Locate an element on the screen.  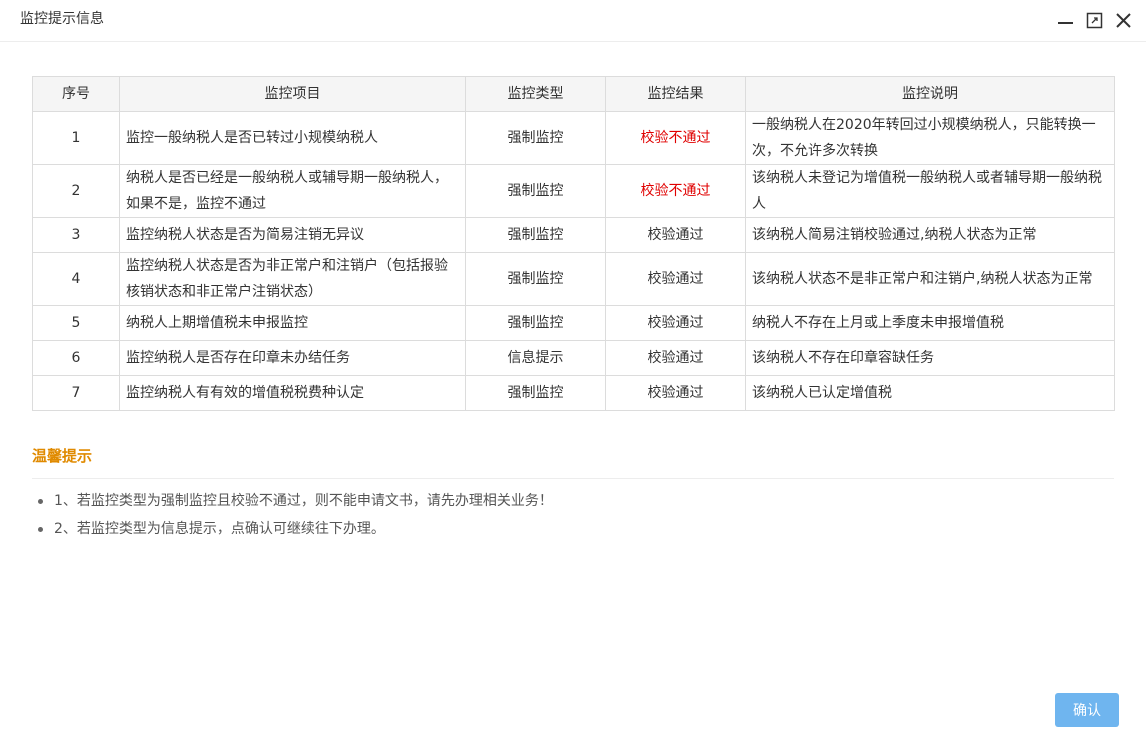
tip-item: 1、若监控类型为强制监控且校验不通过，则不能申请文书，请先办理相关业务！ is located at coordinates (292, 501).